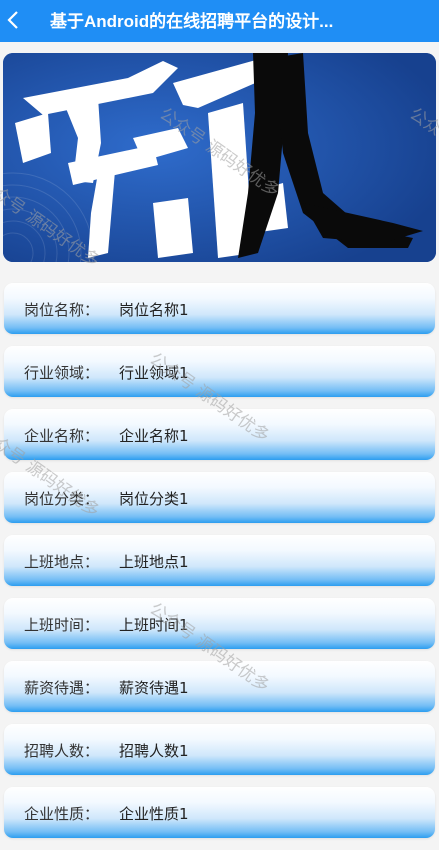 This screenshot has height=850, width=439. I want to click on field-label: 岗位分类：, so click(62, 499).